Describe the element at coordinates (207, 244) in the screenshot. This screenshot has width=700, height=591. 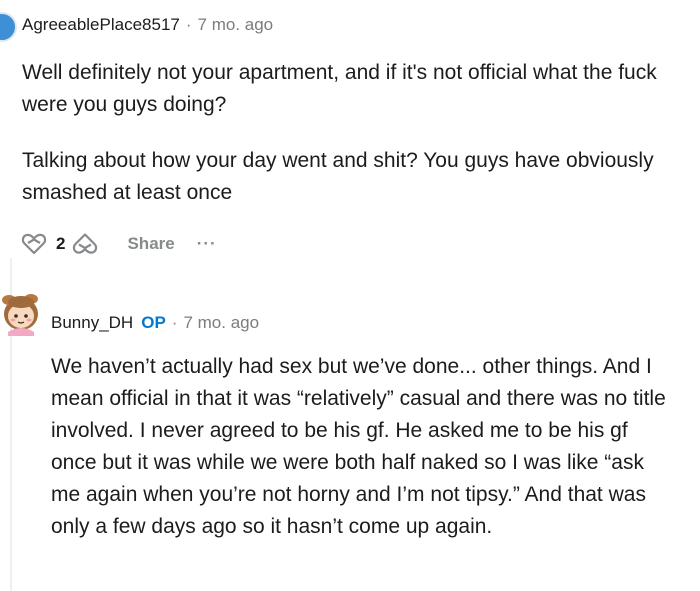
I see `more-options-button: ···` at that location.